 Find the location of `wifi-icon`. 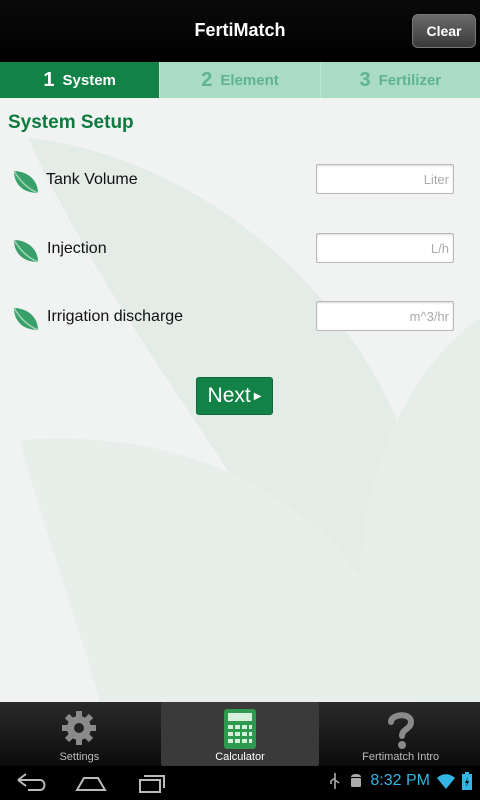

wifi-icon is located at coordinates (446, 781).